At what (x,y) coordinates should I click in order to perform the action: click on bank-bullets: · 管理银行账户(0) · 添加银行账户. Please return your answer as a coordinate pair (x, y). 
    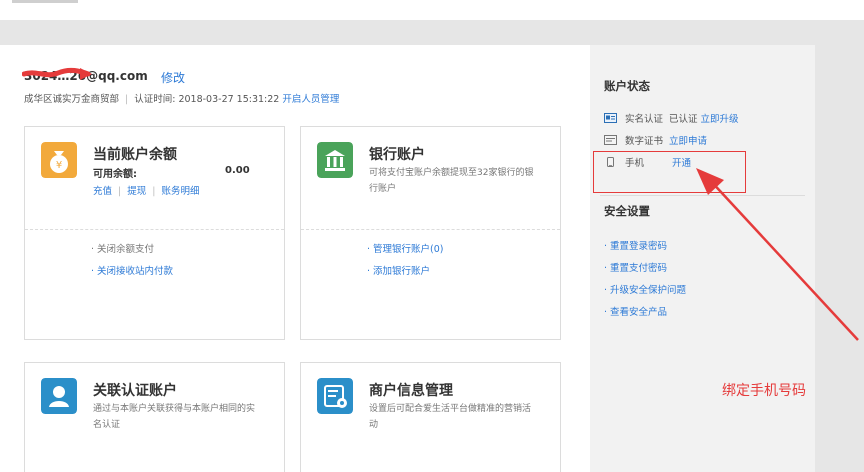
    Looking at the image, I should click on (405, 261).